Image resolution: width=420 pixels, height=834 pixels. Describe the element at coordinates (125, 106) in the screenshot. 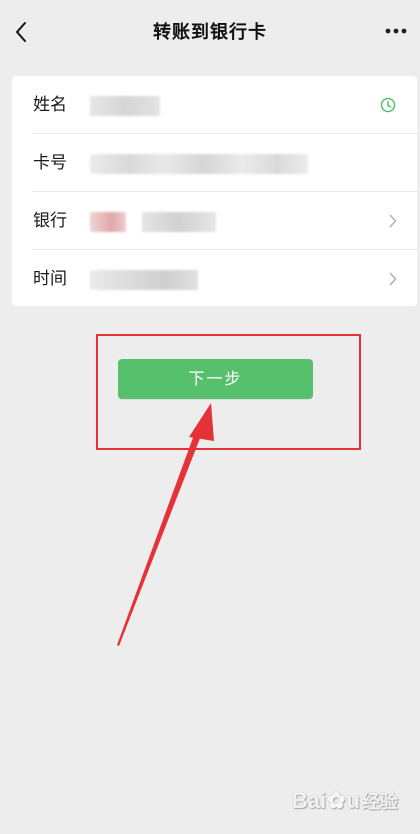

I see `name-value-redacted` at that location.